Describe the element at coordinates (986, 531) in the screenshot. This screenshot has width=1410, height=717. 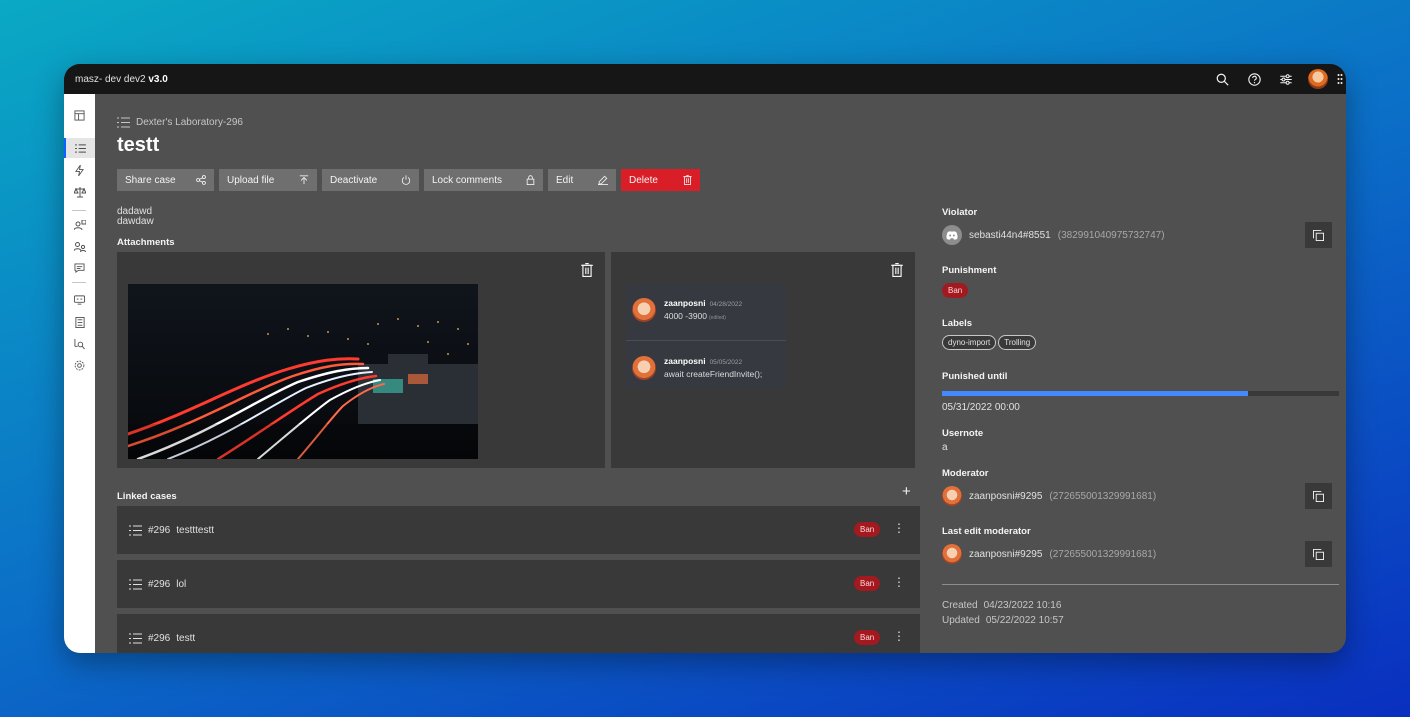
I see `last-edit-moderator-label: Last edit moderator` at that location.